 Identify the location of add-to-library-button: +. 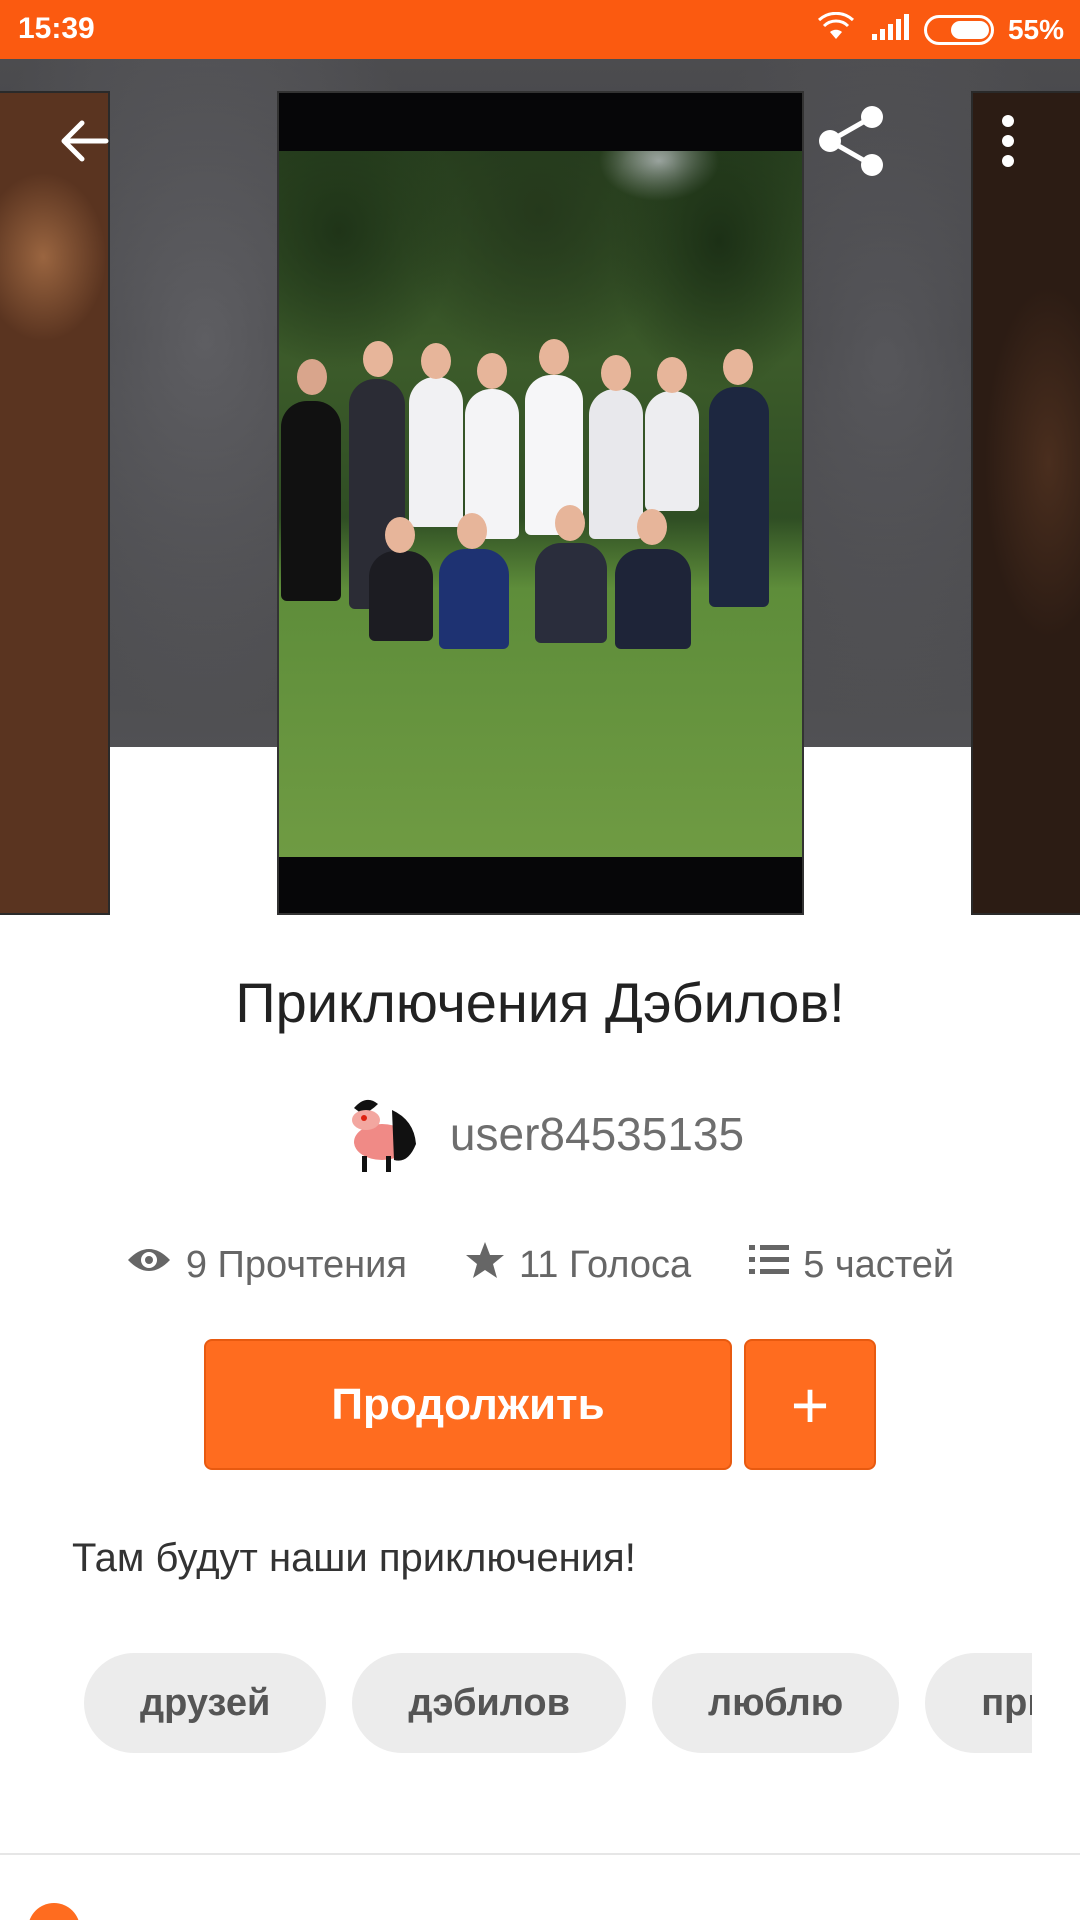
(810, 1404).